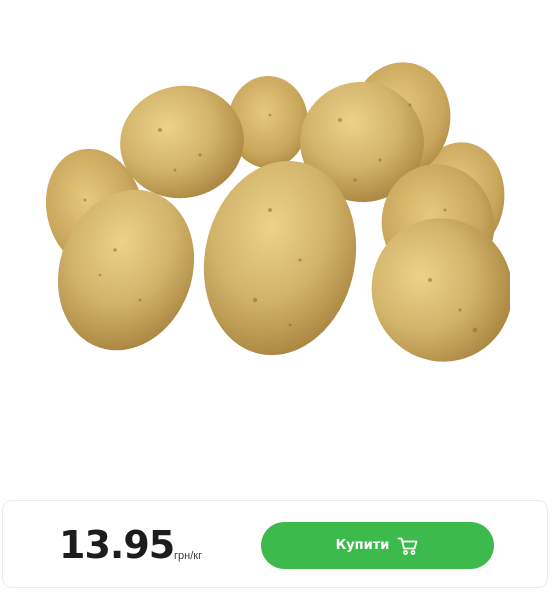 The width and height of the screenshot is (554, 600). I want to click on price-value: 13.95, so click(117, 545).